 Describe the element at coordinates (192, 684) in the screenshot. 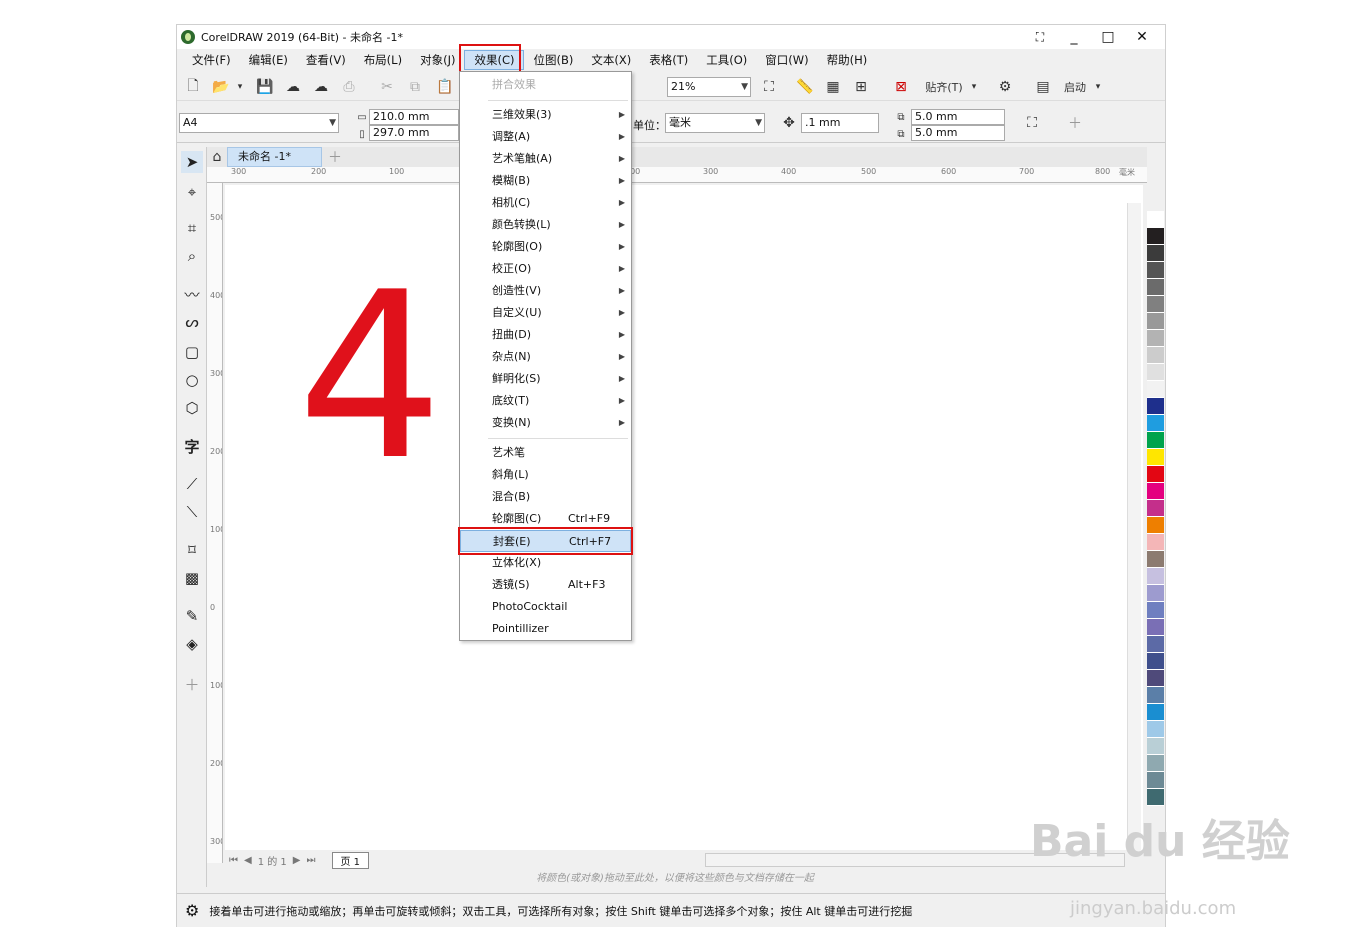

I see `add-tool-icon: ＋` at that location.